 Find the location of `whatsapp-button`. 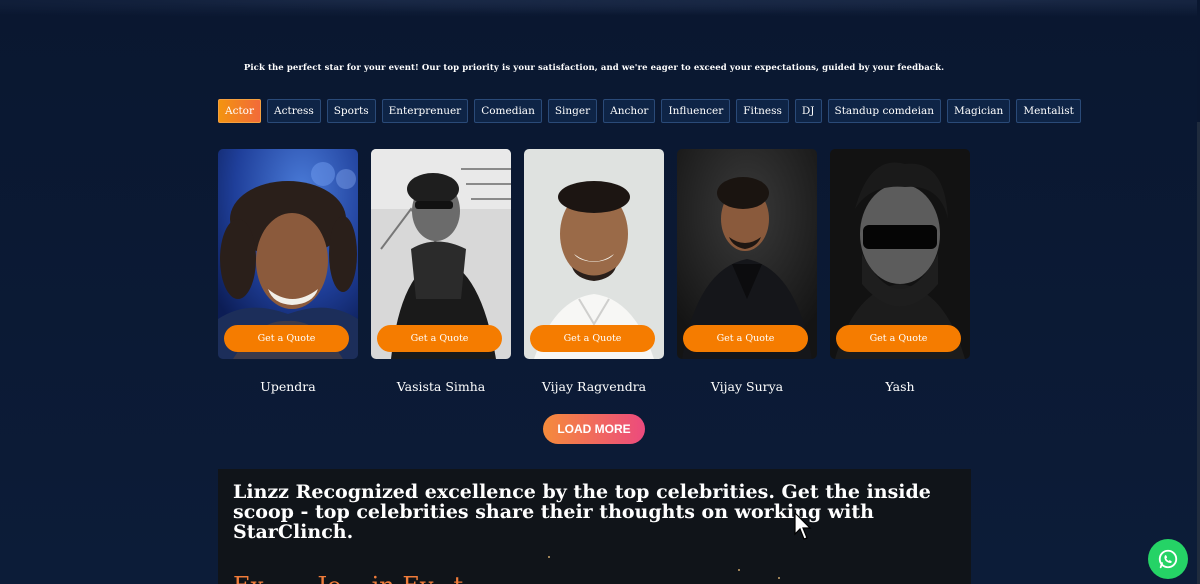

whatsapp-button is located at coordinates (1168, 559).